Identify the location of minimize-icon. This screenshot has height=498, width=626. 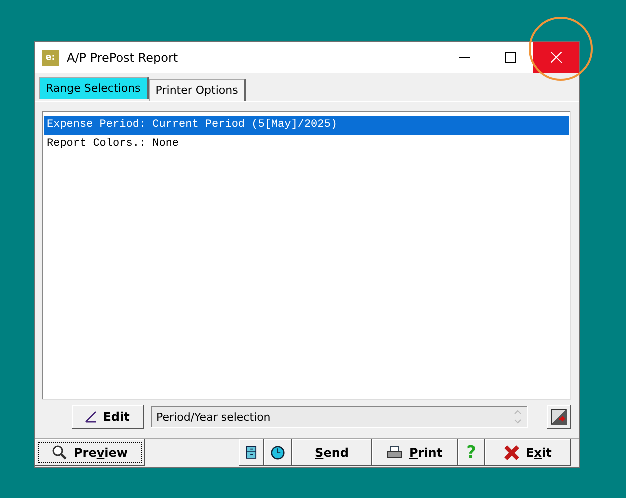
(464, 57).